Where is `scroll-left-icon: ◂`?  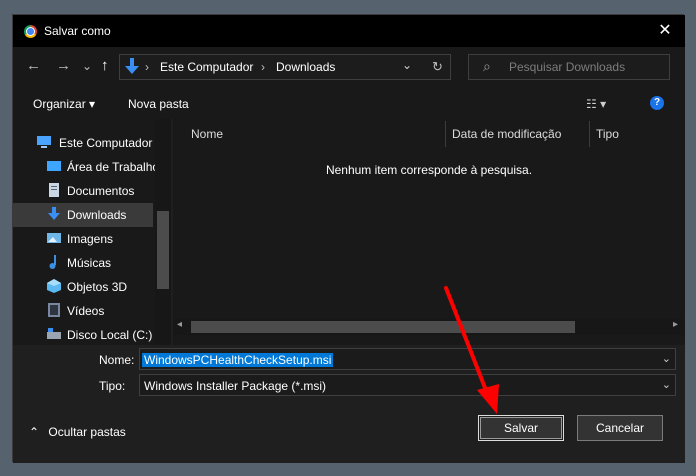 scroll-left-icon: ◂ is located at coordinates (179, 324).